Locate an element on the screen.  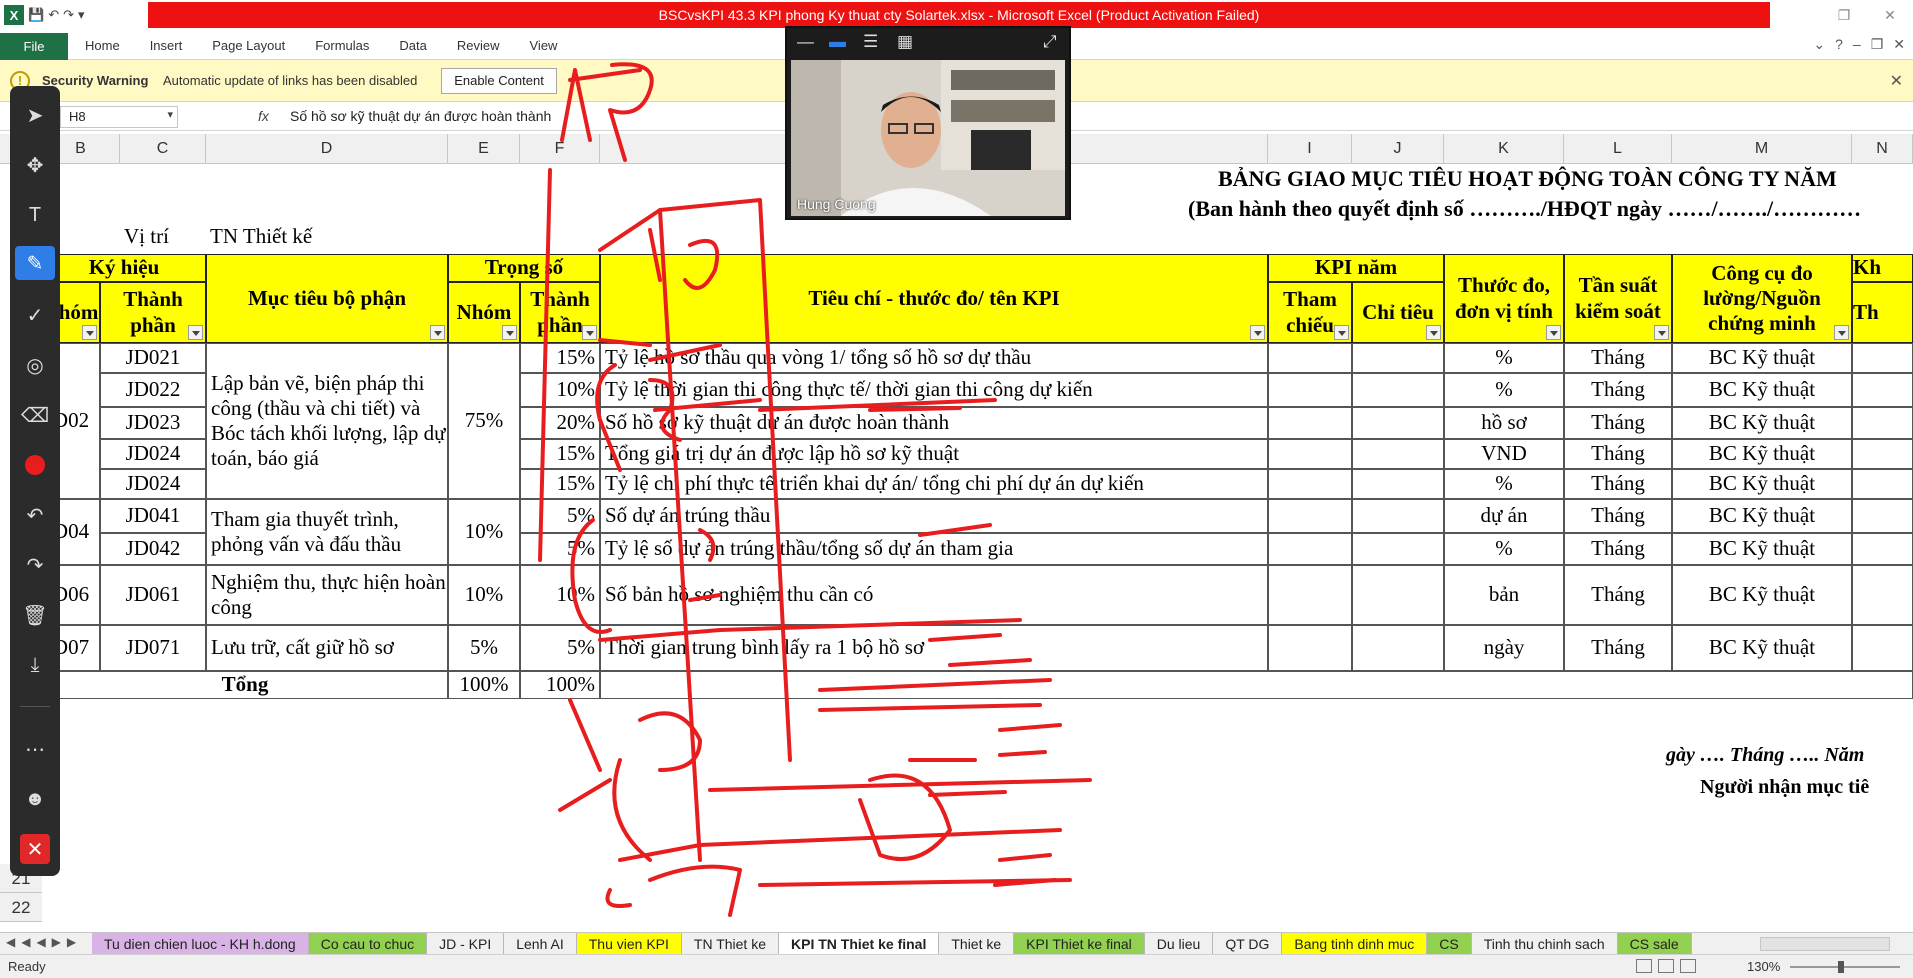
doc-restore-icon: ❐ is located at coordinates (1877, 44).